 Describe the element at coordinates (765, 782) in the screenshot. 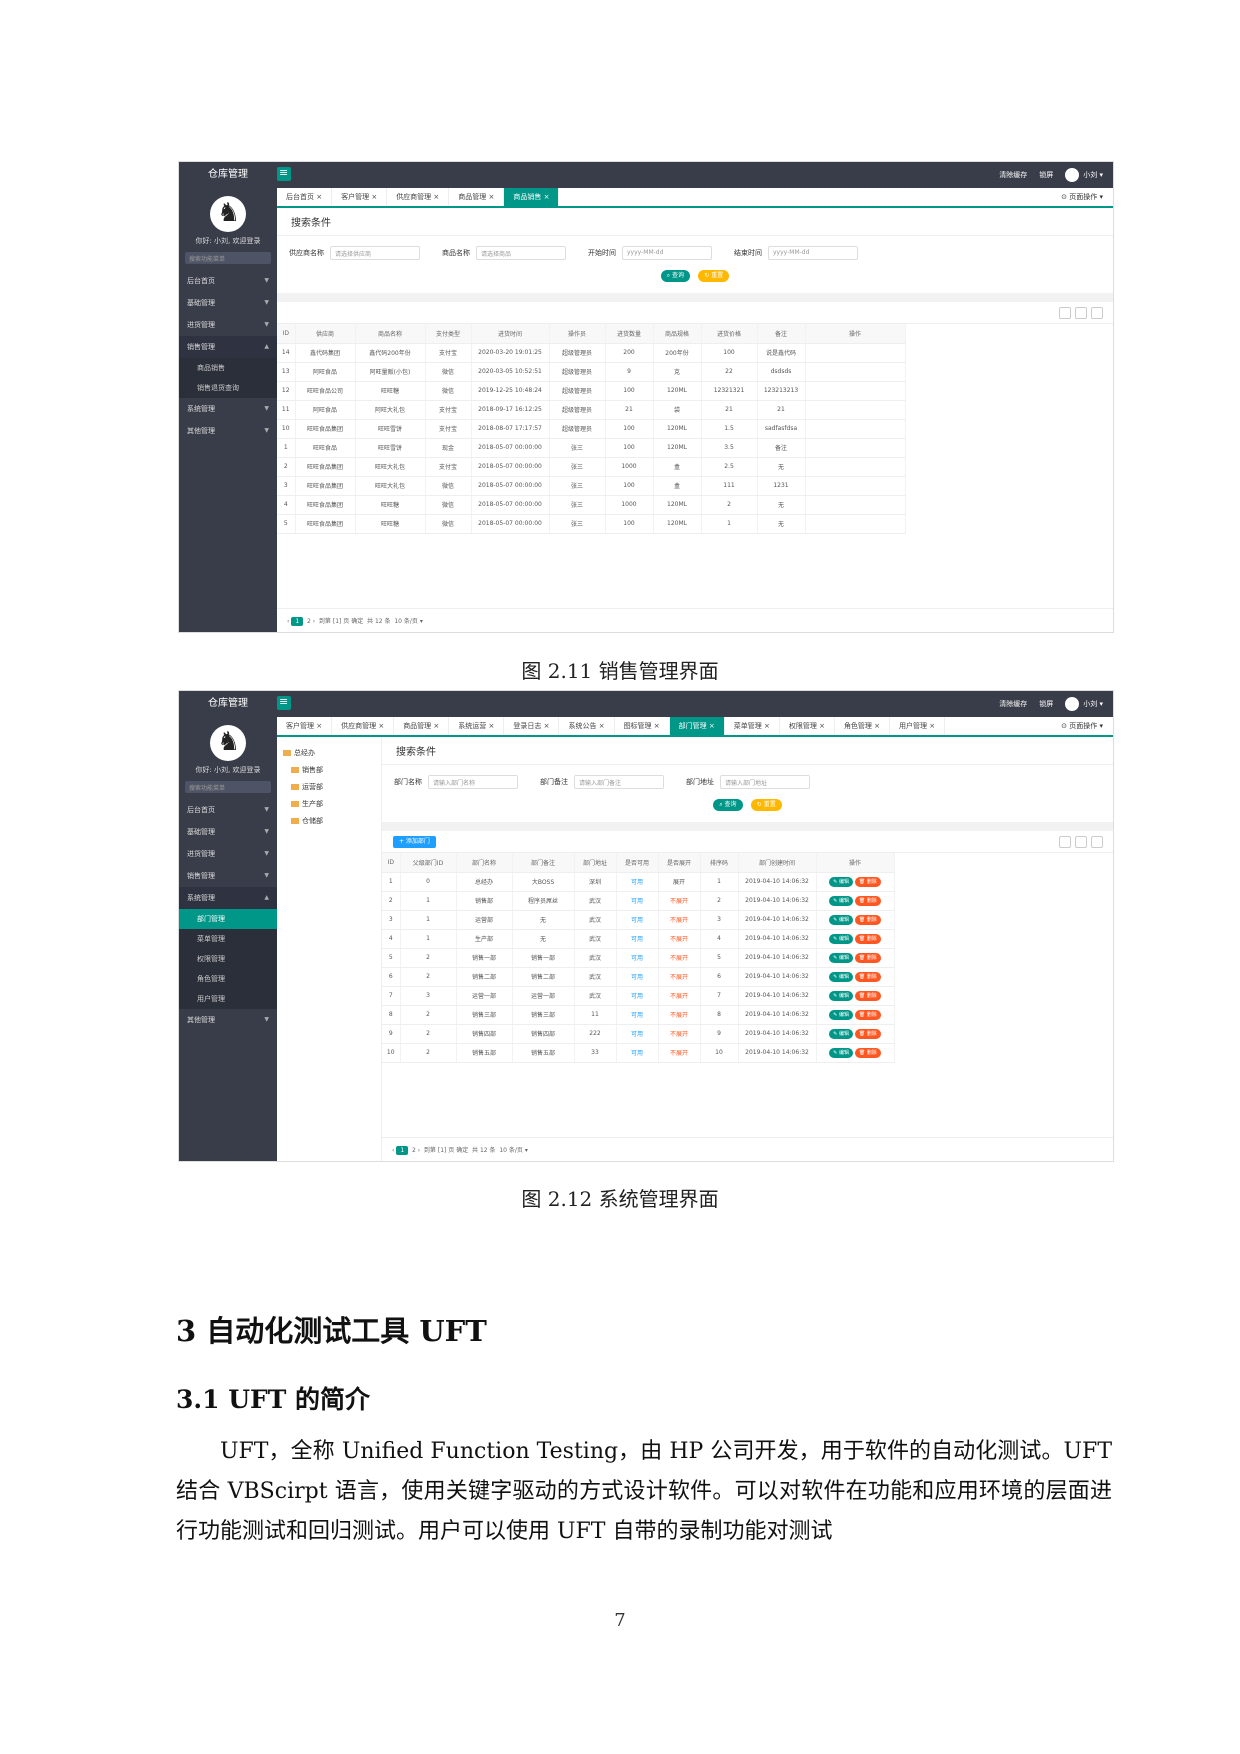

I see `field-input: 请输入部门地址` at that location.